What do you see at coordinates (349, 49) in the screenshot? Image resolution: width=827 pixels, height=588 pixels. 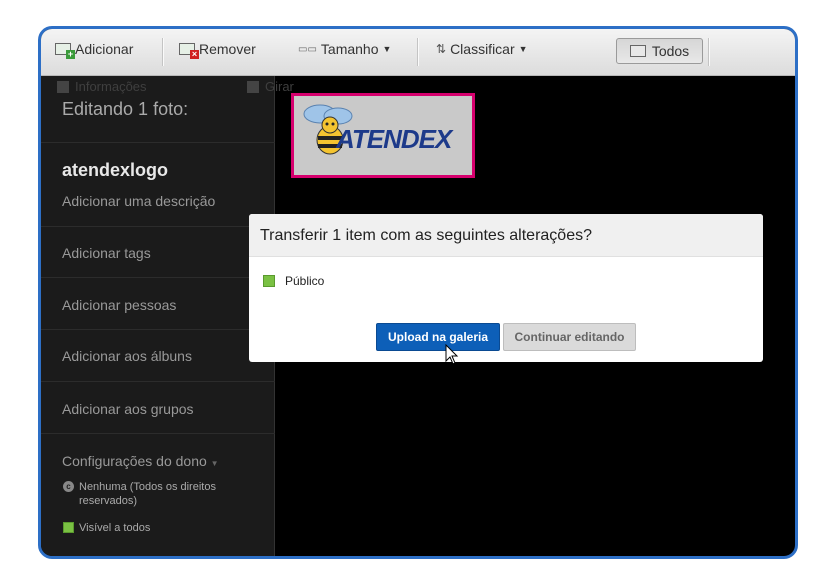 I see `size-label: Tamanho` at bounding box center [349, 49].